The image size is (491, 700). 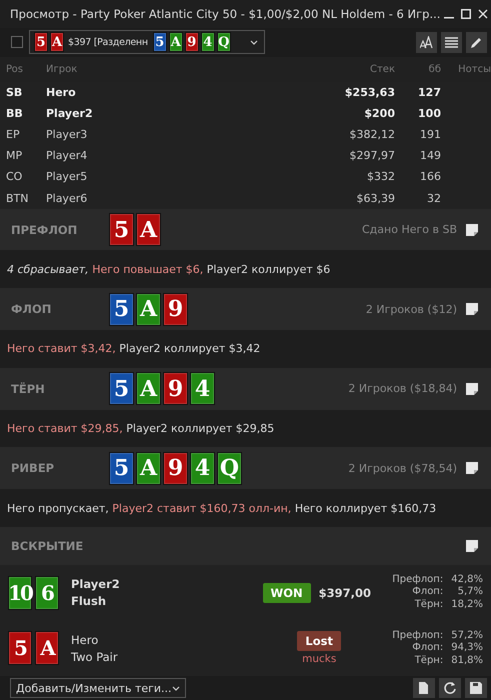 What do you see at coordinates (15, 113) in the screenshot?
I see `position-cell-text: BB` at bounding box center [15, 113].